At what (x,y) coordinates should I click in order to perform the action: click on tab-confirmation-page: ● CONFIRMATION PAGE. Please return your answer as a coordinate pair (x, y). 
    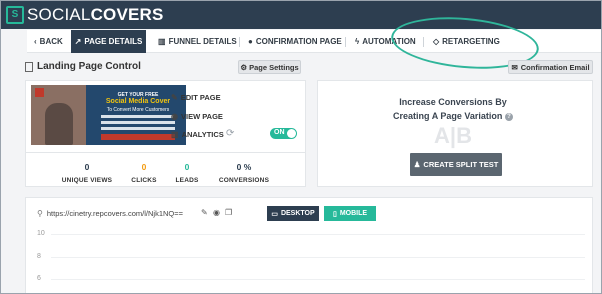
    Looking at the image, I should click on (295, 41).